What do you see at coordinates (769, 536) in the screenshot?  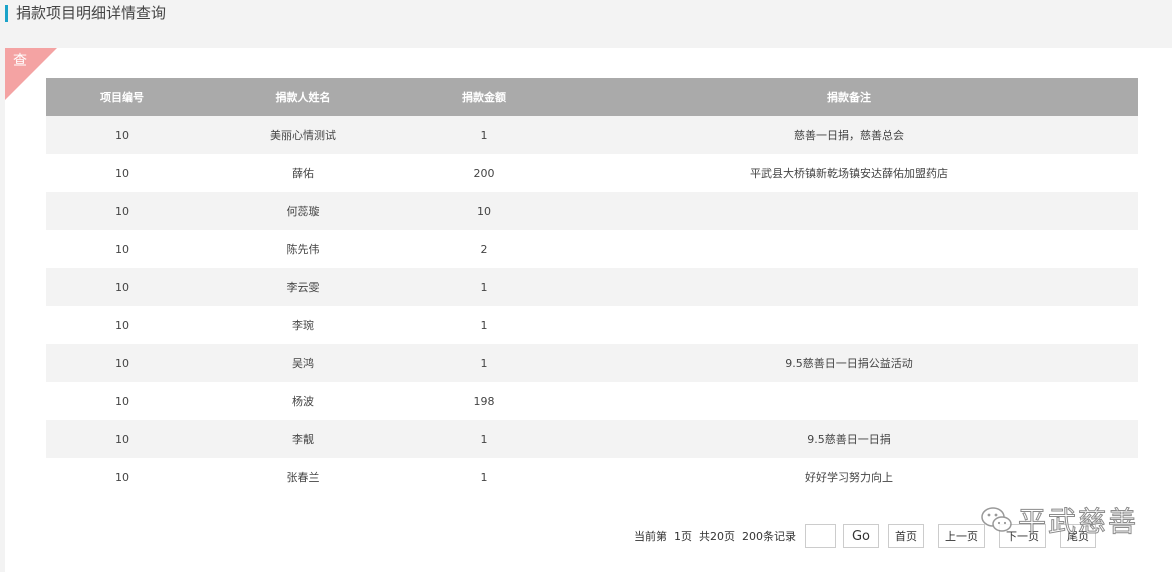 I see `pager-total-records: 200条记录` at bounding box center [769, 536].